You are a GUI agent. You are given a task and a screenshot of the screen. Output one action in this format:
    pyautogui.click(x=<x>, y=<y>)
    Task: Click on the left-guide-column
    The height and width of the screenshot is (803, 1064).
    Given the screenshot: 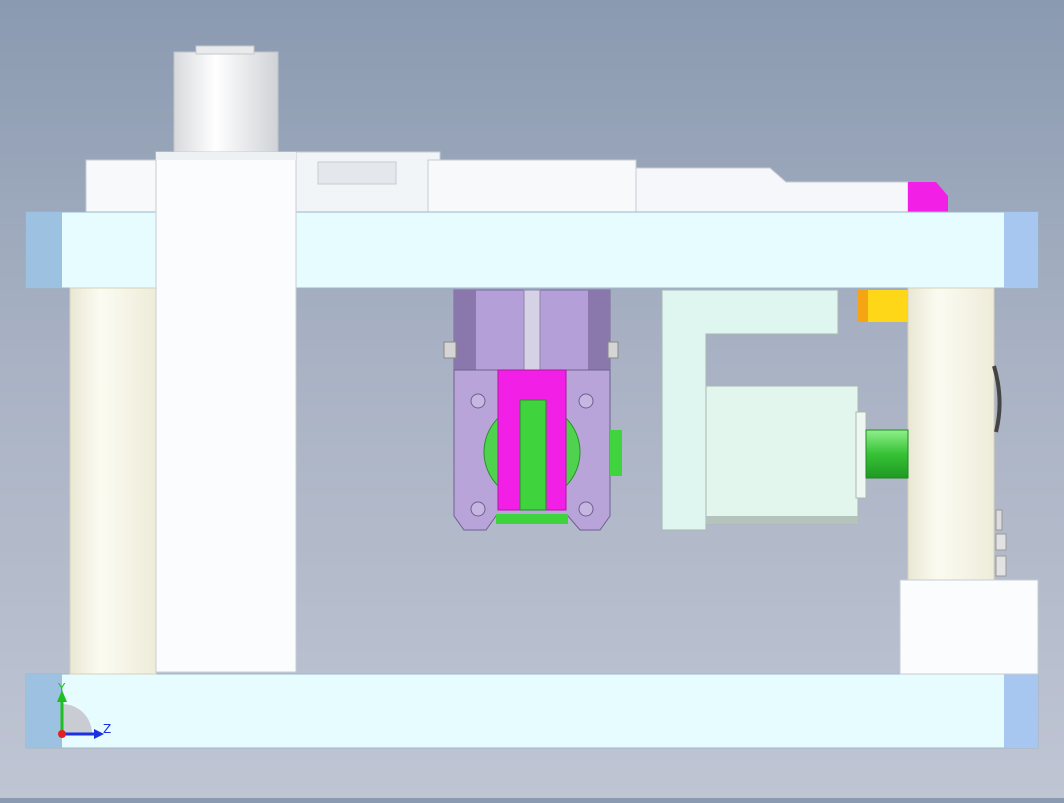 What is the action you would take?
    pyautogui.click(x=113, y=481)
    